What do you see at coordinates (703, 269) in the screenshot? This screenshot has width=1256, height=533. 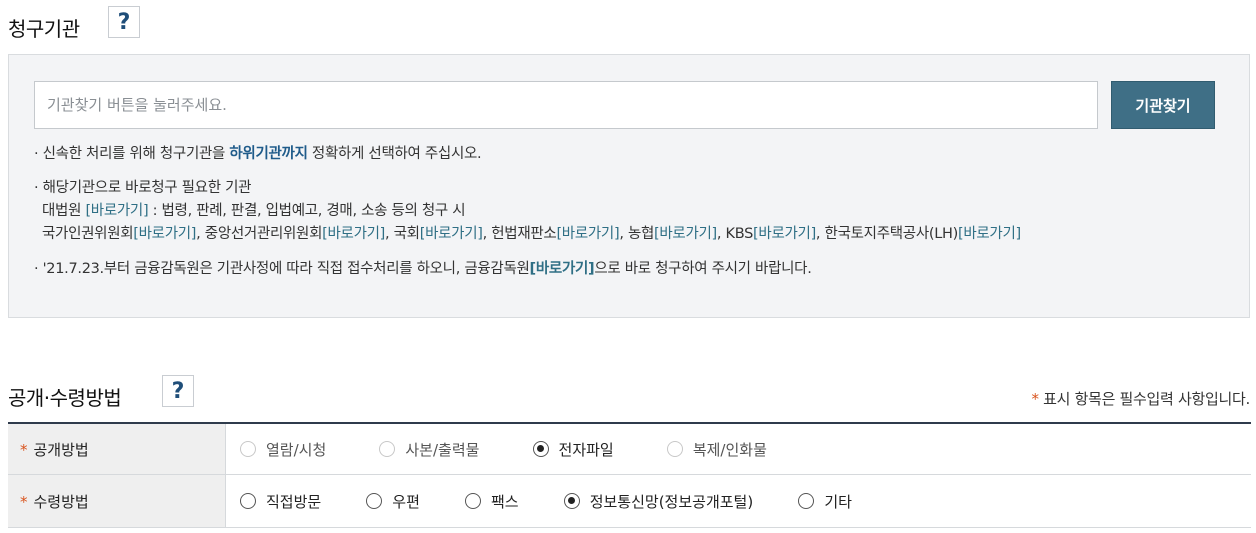 I see `note3-suffix: 으로 바로 청구하여 주시기 바랍니다.` at bounding box center [703, 269].